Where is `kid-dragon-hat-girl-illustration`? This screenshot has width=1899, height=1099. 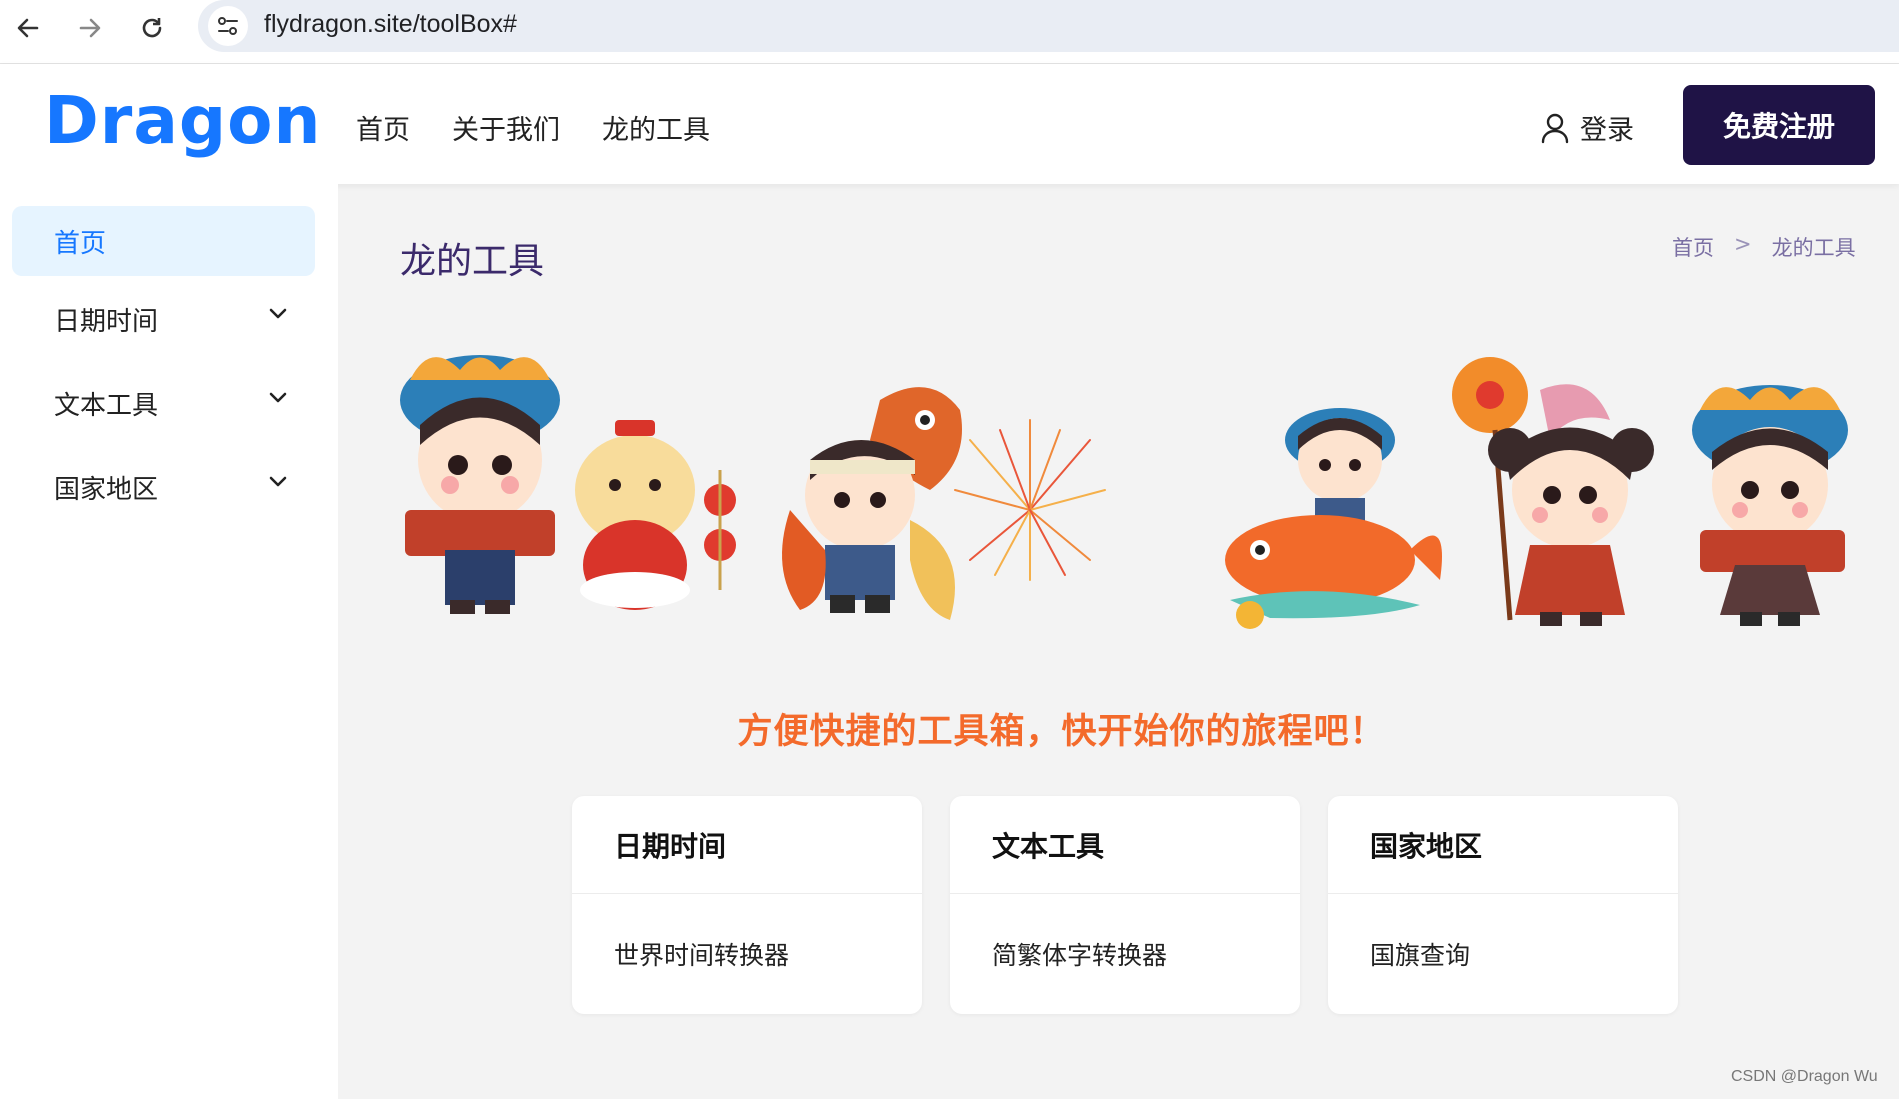 kid-dragon-hat-girl-illustration is located at coordinates (1770, 505).